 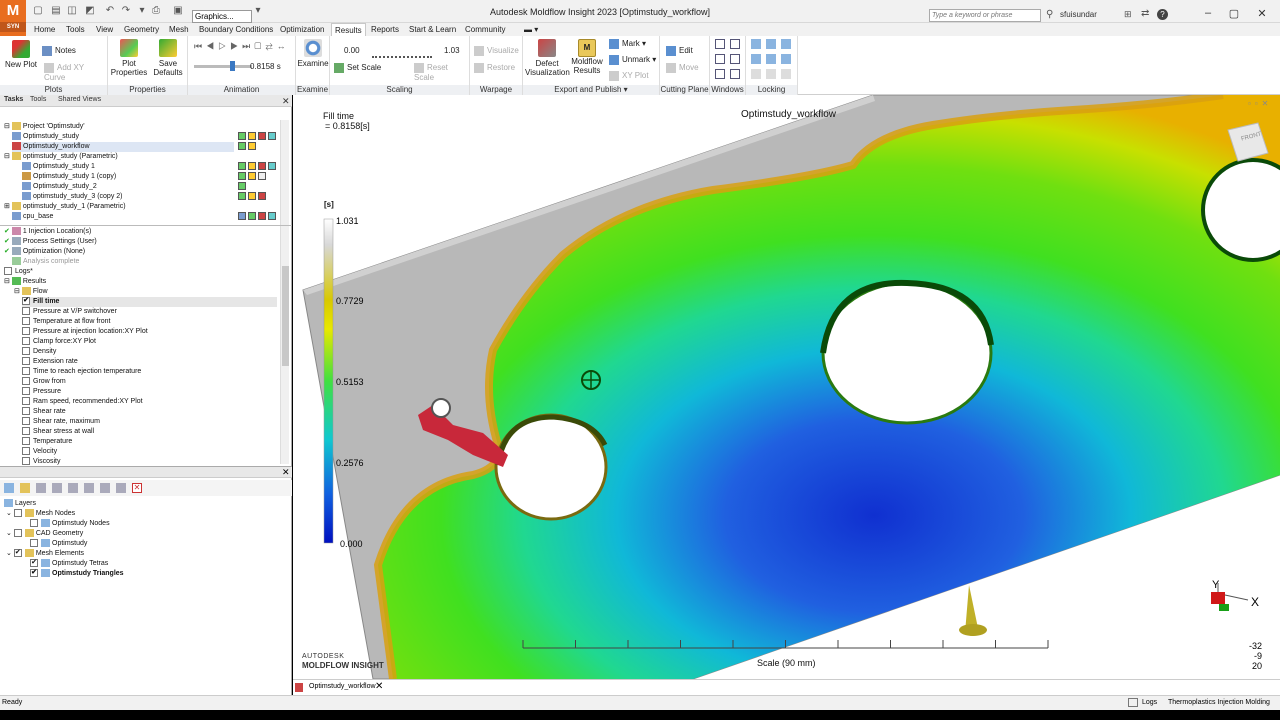 What do you see at coordinates (137, 488) in the screenshot?
I see `delete-layer-icon: ✕` at bounding box center [137, 488].